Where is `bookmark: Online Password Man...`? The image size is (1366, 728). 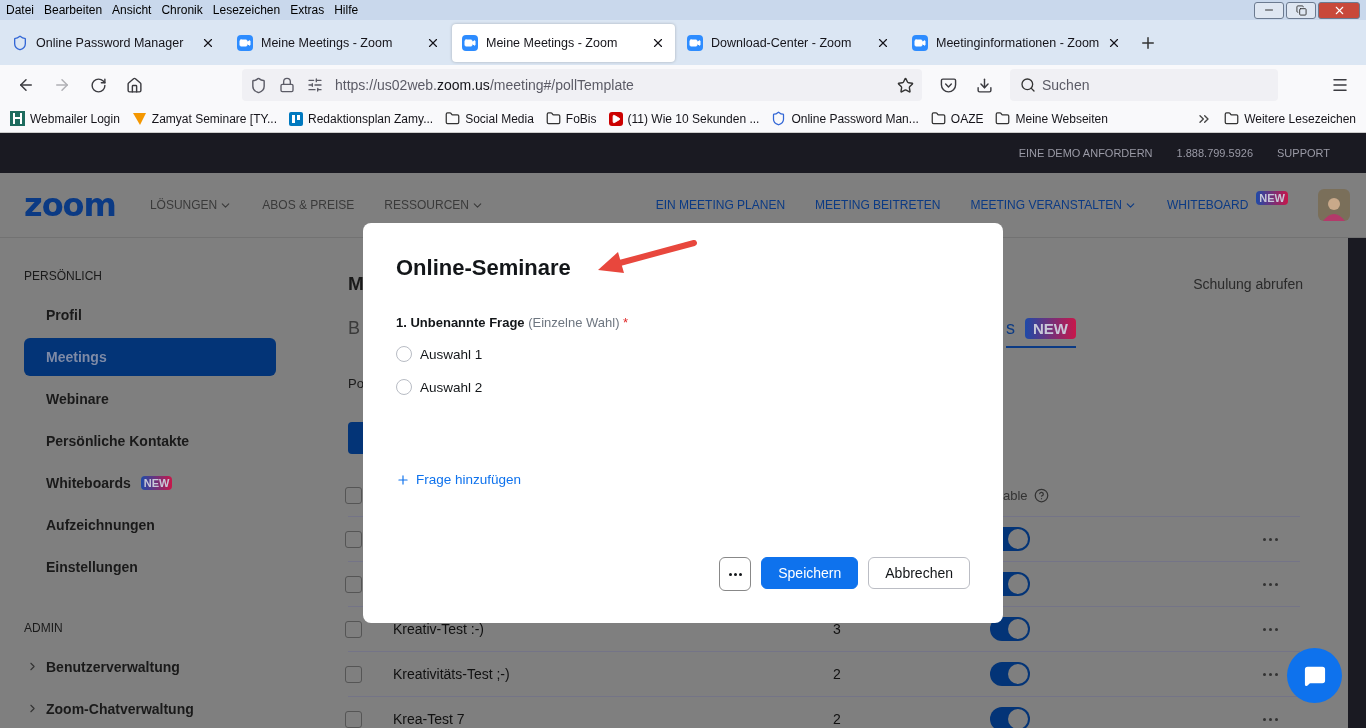 bookmark: Online Password Man... is located at coordinates (845, 118).